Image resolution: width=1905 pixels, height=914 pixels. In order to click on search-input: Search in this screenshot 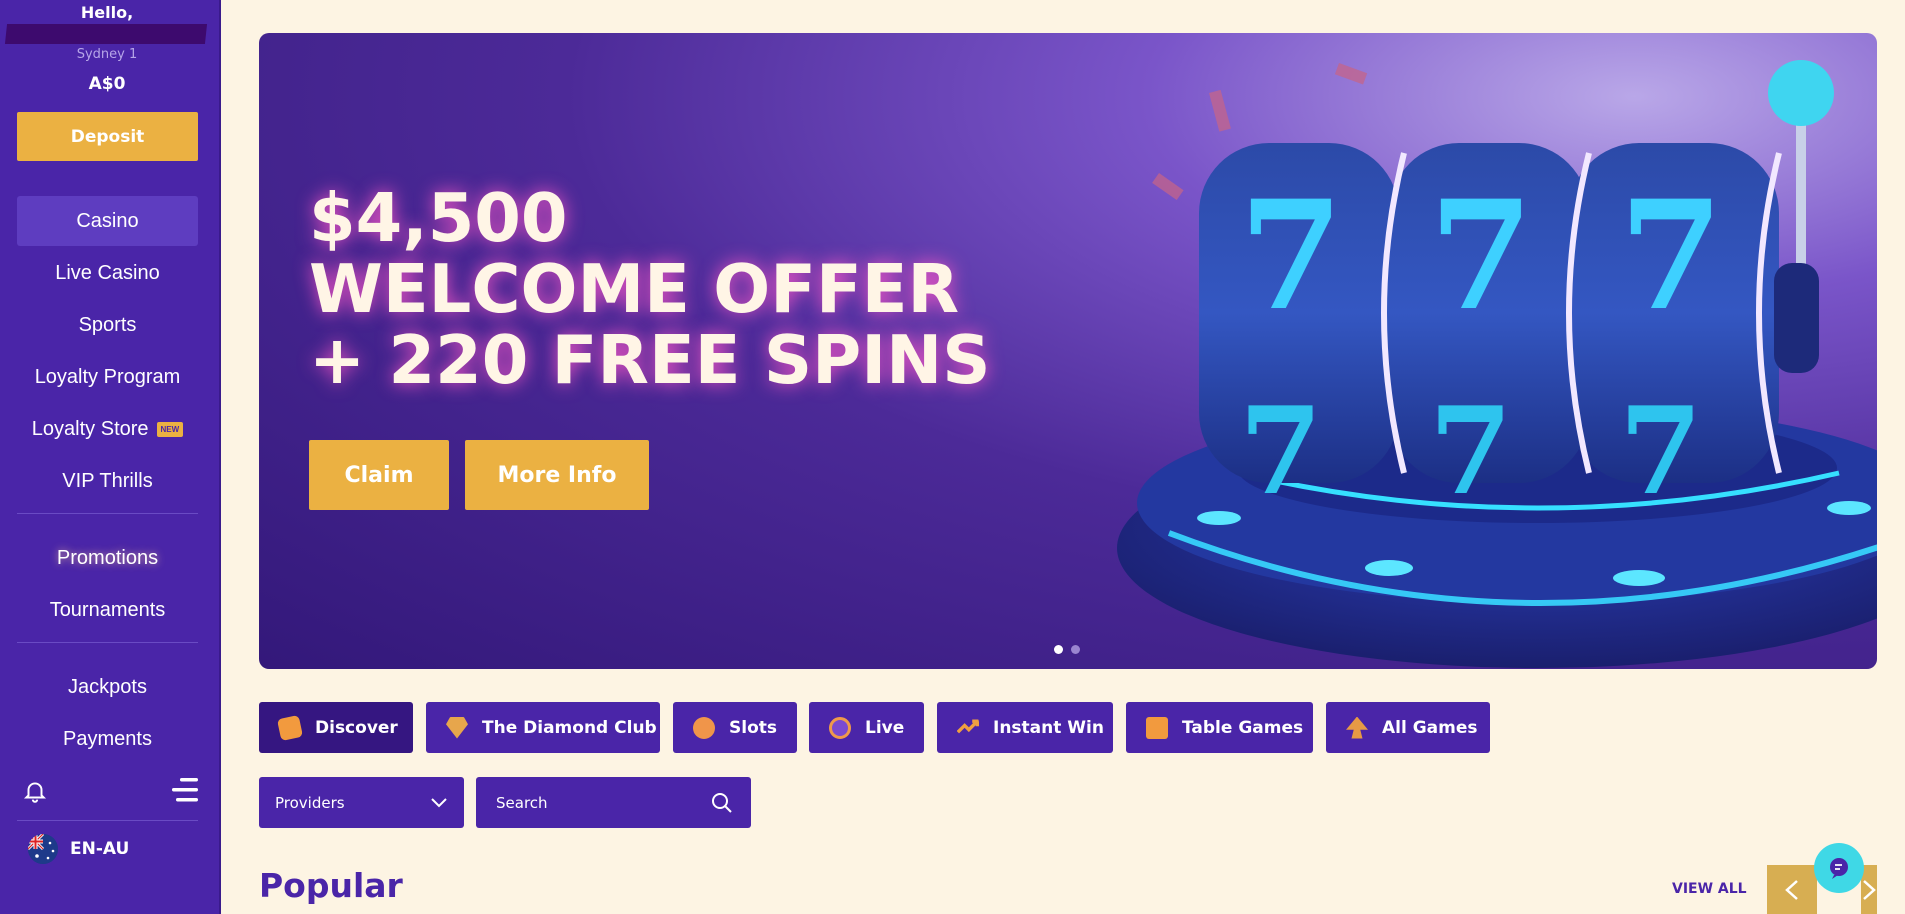, I will do `click(613, 802)`.